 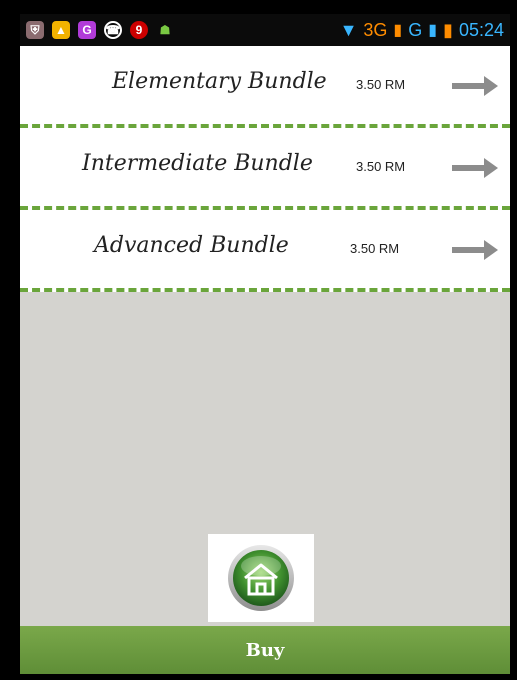 I want to click on status-bar: ⛨ ▲ G ☎ 9 ☗ ▼ 3G ▮ G ▮ ▮ 05:24, so click(x=265, y=30).